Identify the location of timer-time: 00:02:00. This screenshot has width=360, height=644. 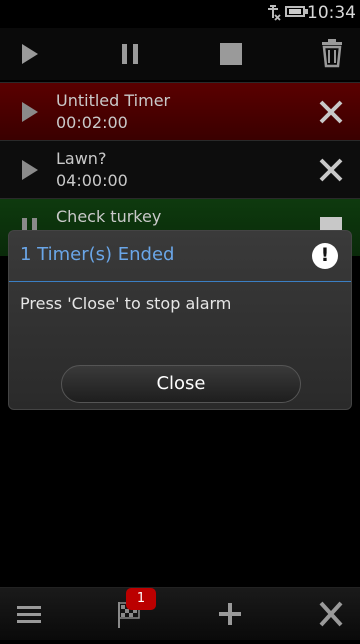
(92, 122).